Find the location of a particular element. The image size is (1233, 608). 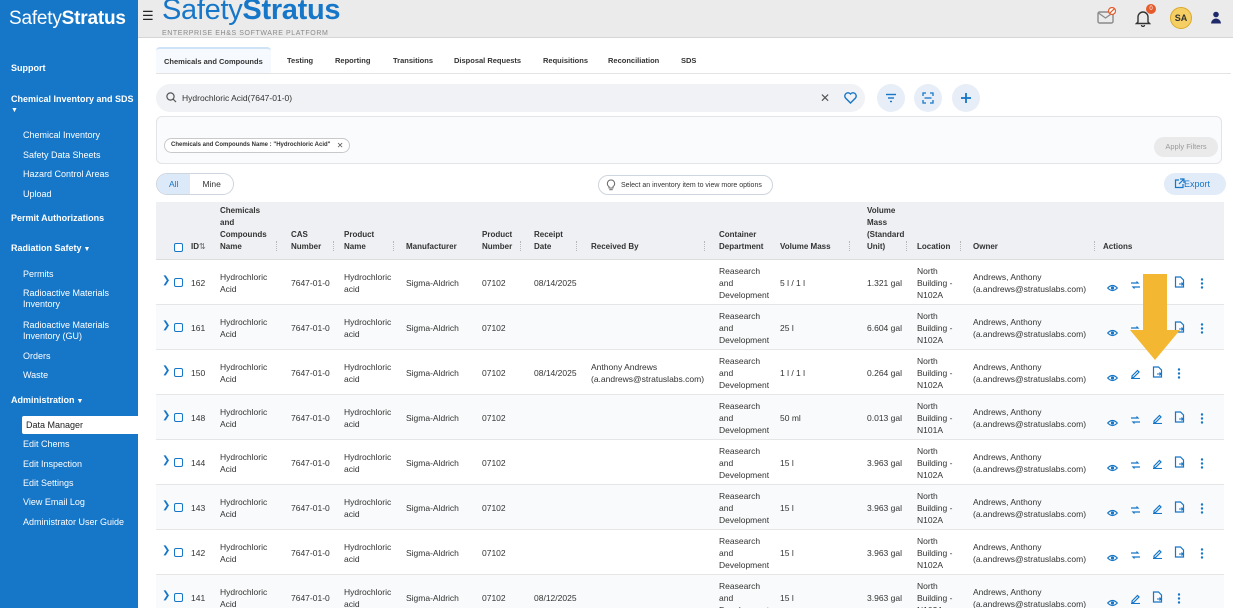

sidebar-item-permits: Permits is located at coordinates (38, 274).